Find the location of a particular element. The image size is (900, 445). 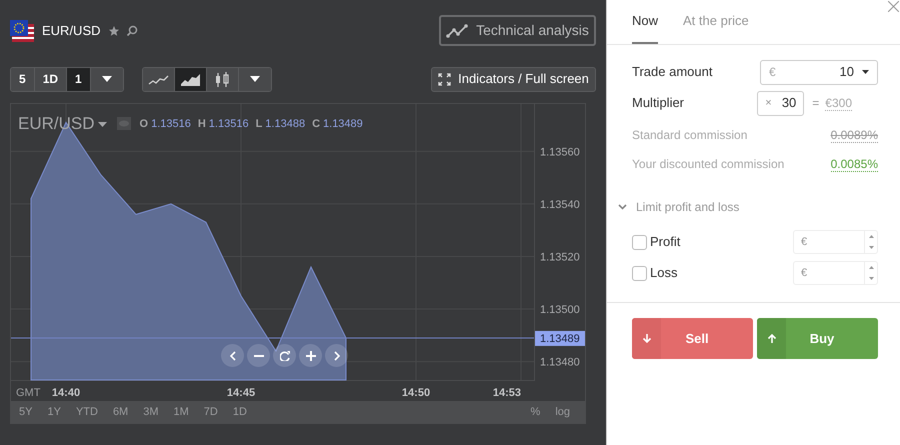

checkbox-label: Loss is located at coordinates (664, 273).